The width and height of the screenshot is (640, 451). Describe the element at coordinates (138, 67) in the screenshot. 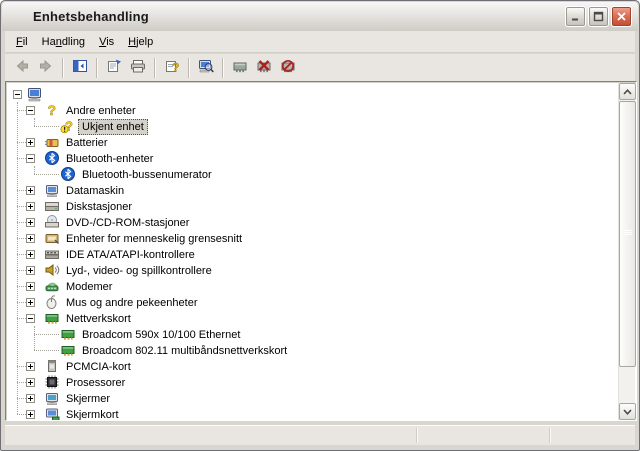

I see `print-button` at that location.